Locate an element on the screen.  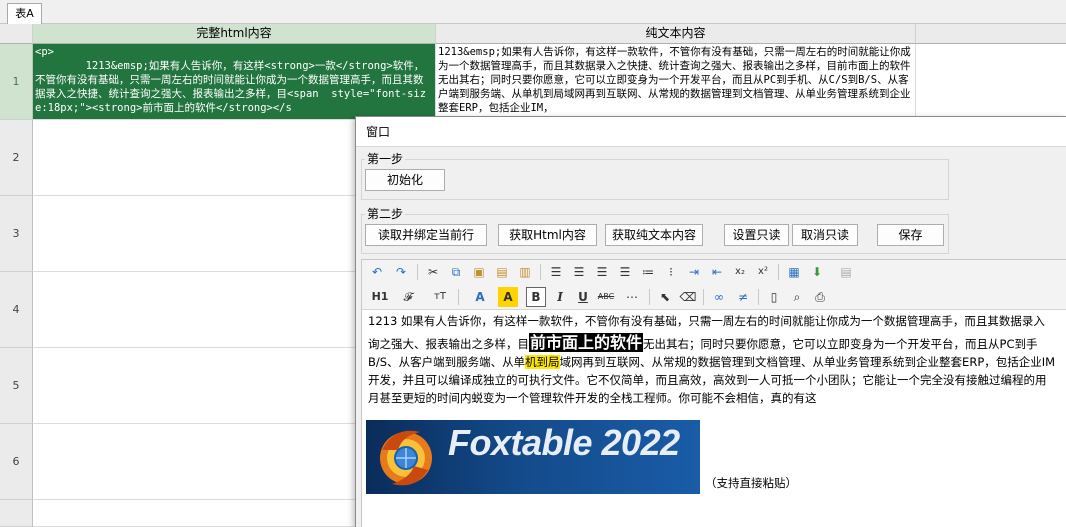
column-header-text: 纯文本内容 is located at coordinates (676, 34).